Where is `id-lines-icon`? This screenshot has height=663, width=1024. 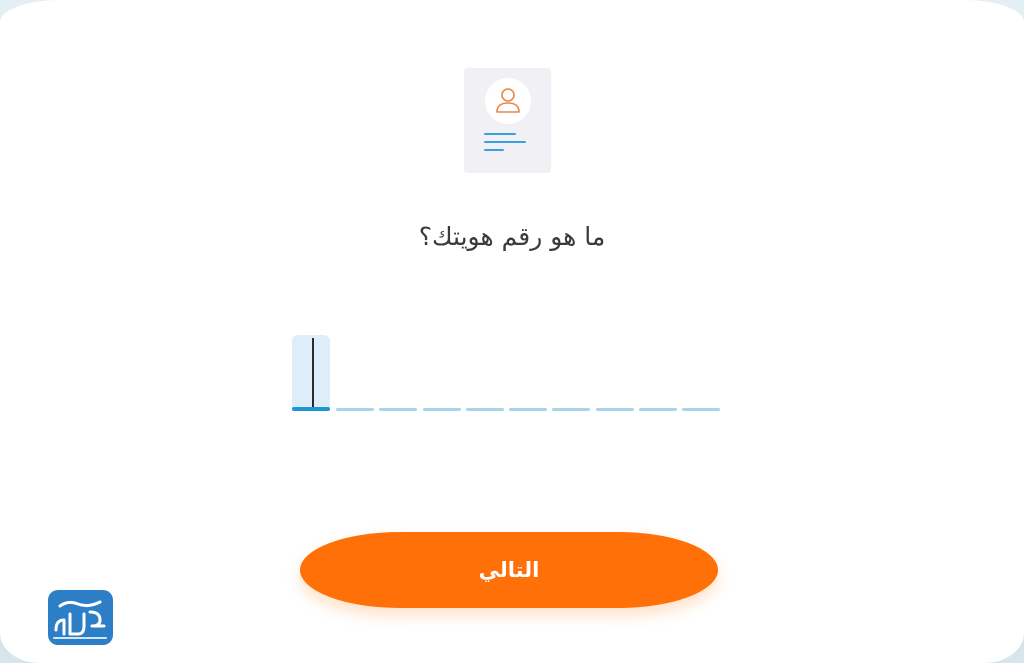
id-lines-icon is located at coordinates (505, 142).